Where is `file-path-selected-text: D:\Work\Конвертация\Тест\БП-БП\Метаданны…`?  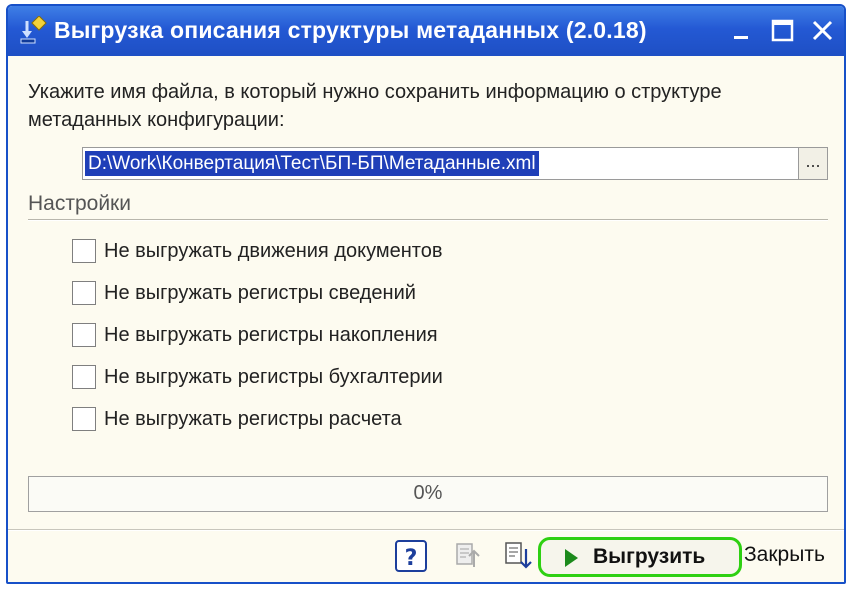 file-path-selected-text: D:\Work\Конвертация\Тест\БП-БП\Метаданны… is located at coordinates (312, 163).